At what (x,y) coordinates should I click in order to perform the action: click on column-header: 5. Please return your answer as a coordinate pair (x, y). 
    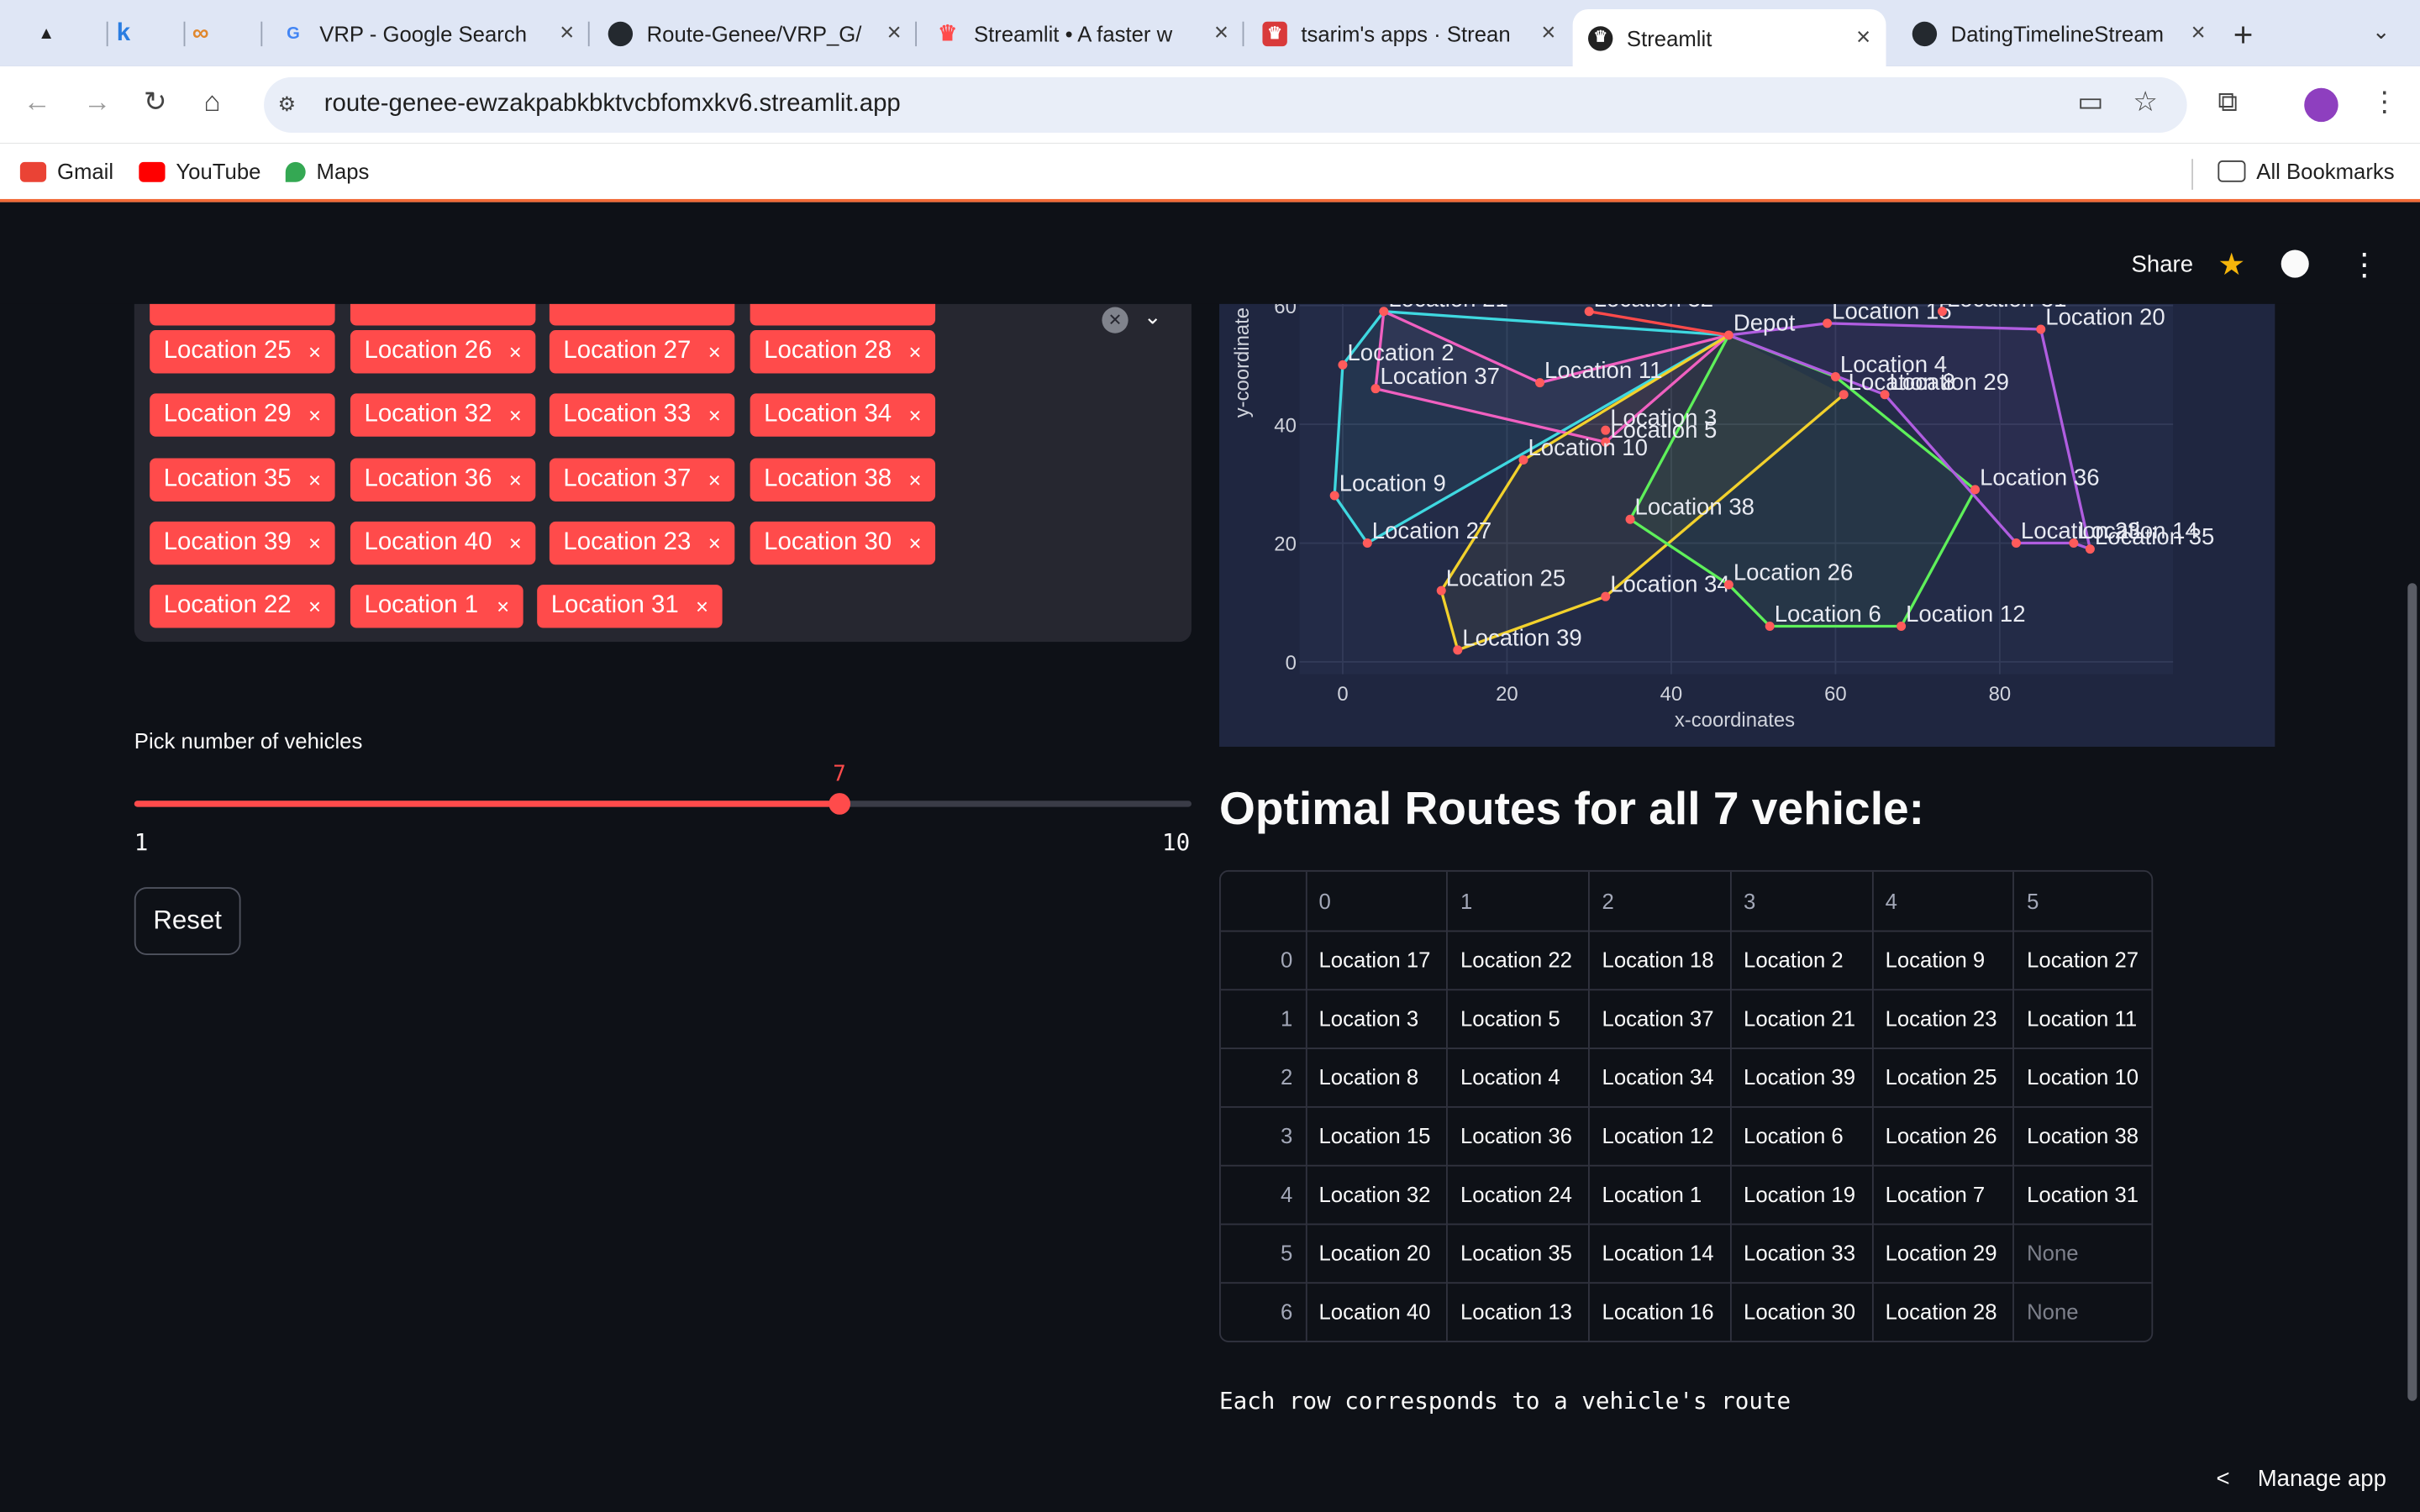
    Looking at the image, I should click on (2083, 901).